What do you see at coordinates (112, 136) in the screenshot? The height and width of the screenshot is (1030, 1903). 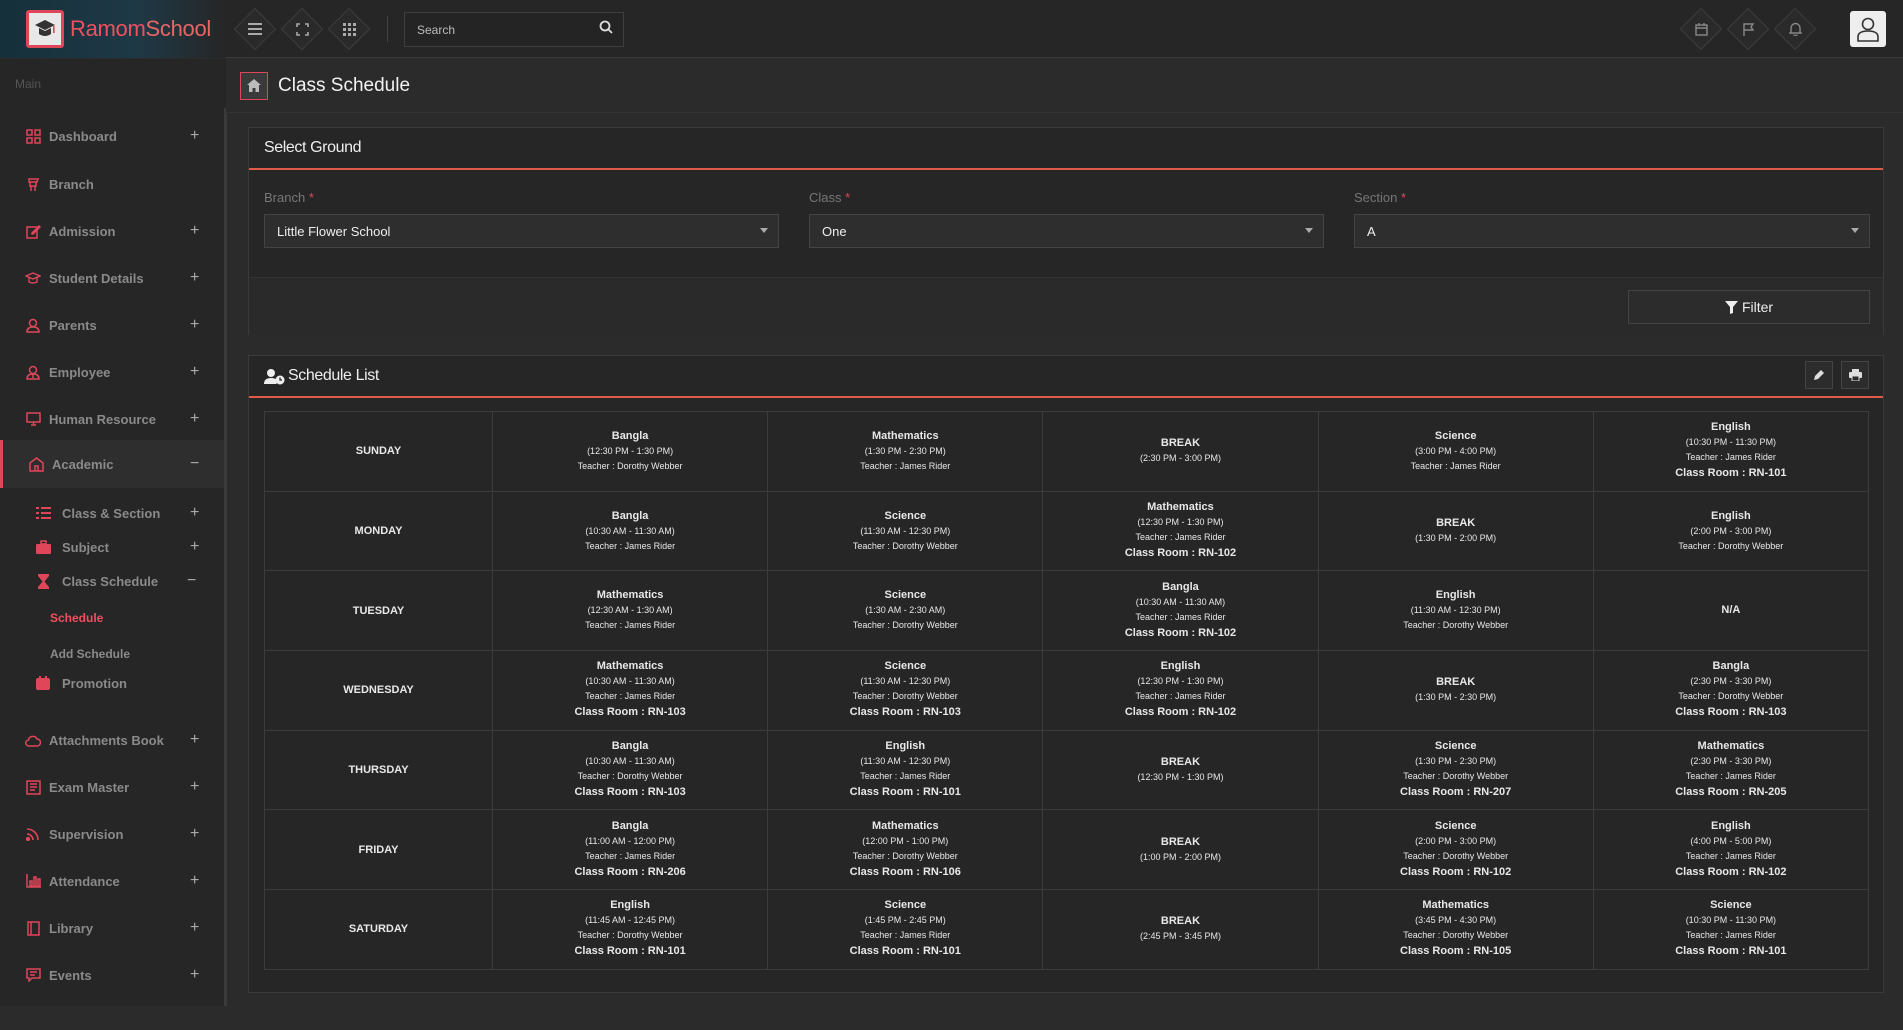 I see `sidebar-item-dashboard: Dashboard +` at bounding box center [112, 136].